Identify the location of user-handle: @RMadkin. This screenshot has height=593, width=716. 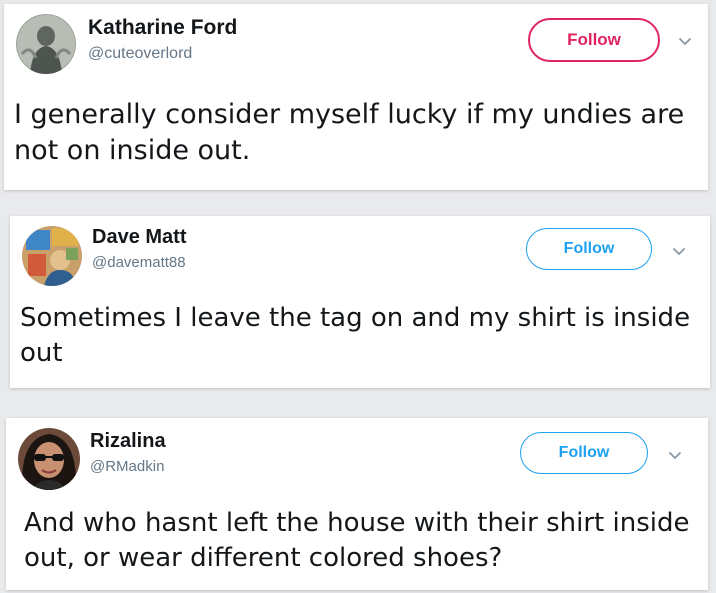
(127, 466).